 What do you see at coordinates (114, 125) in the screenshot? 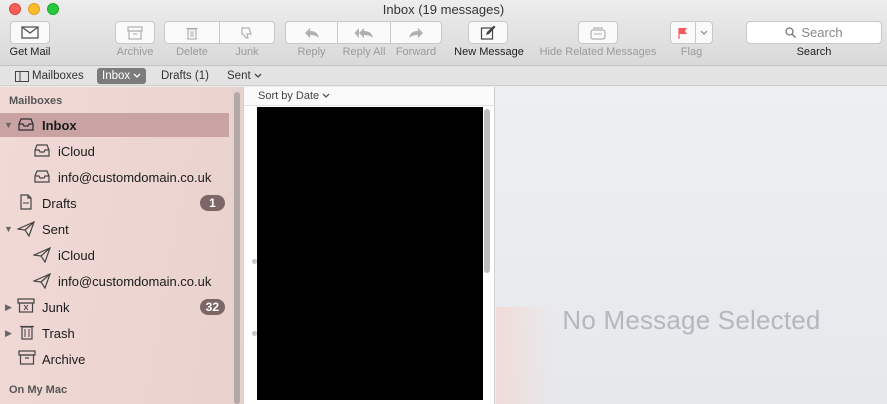
I see `sidebar-item-inbox: ▼ Inbox` at bounding box center [114, 125].